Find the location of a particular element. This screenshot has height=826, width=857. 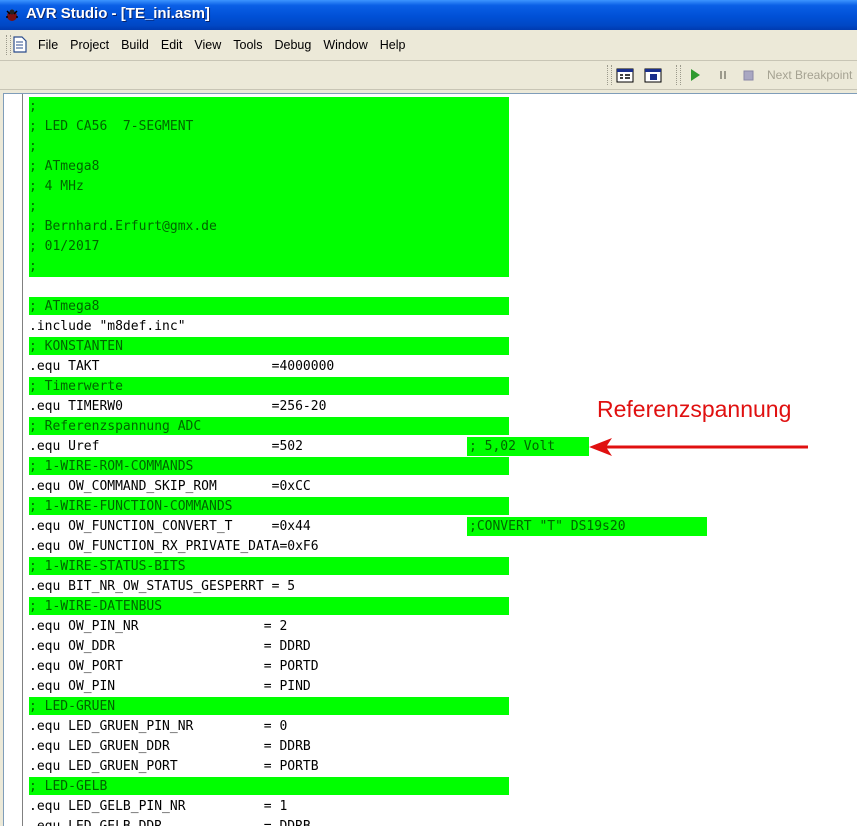

run-icon is located at coordinates (695, 75).